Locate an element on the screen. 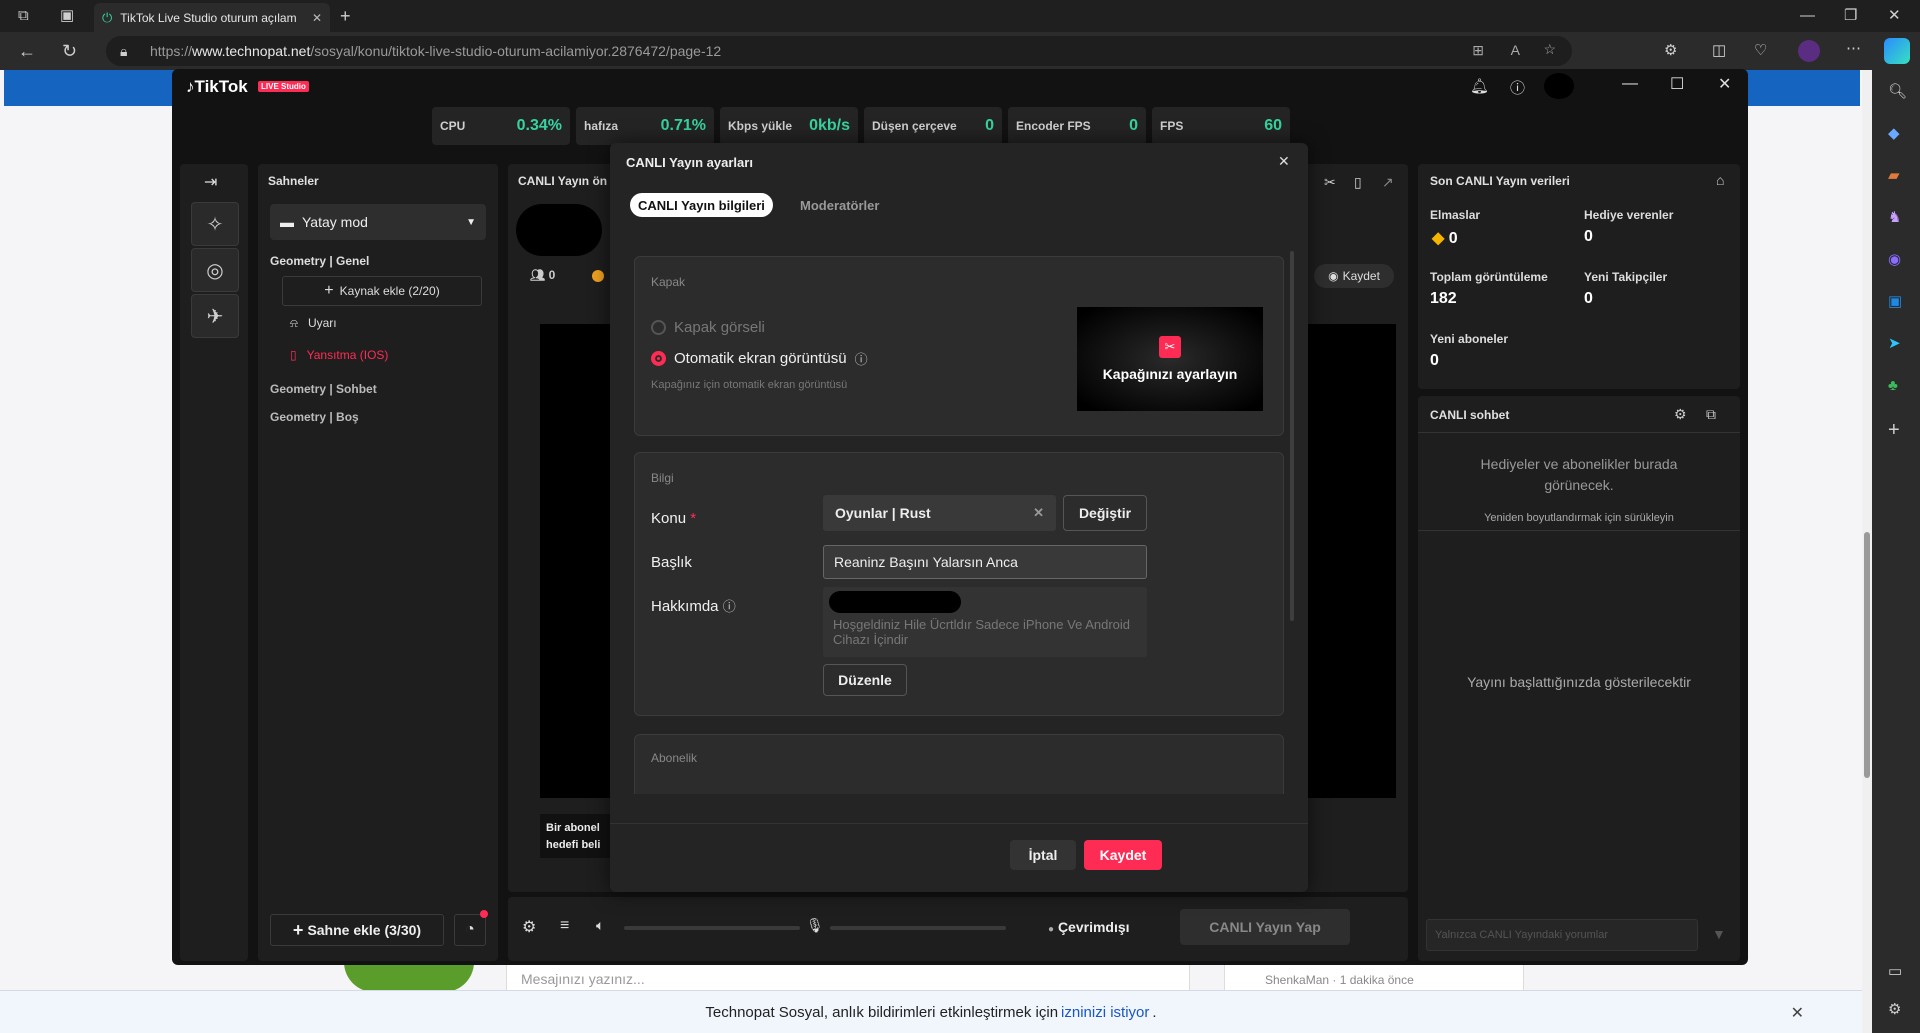 Image resolution: width=1920 pixels, height=1033 pixels. effects-icon: ✧ is located at coordinates (215, 224).